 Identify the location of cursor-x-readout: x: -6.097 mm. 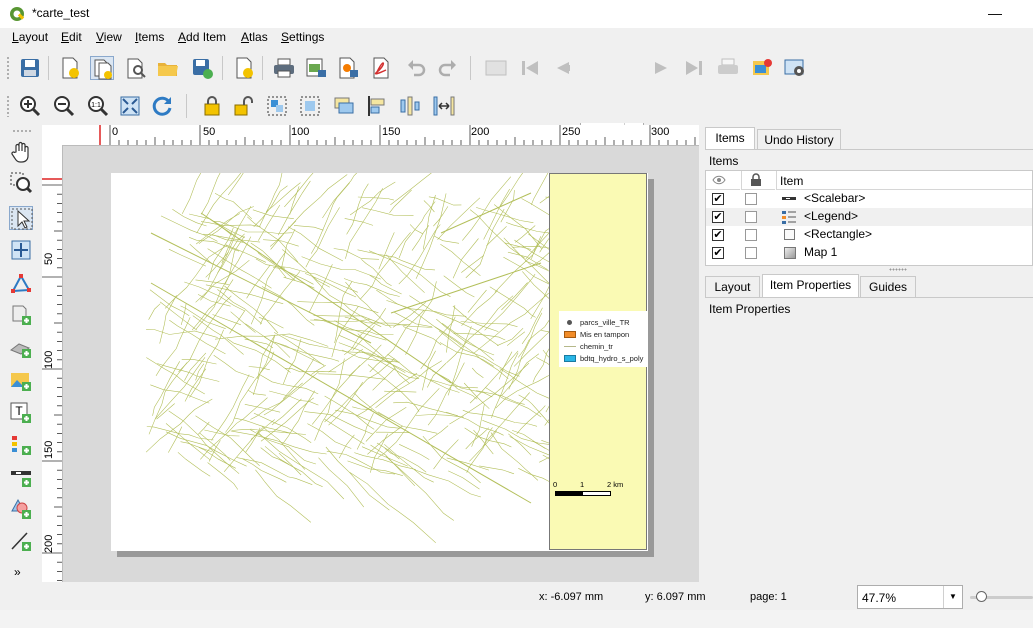
(571, 597).